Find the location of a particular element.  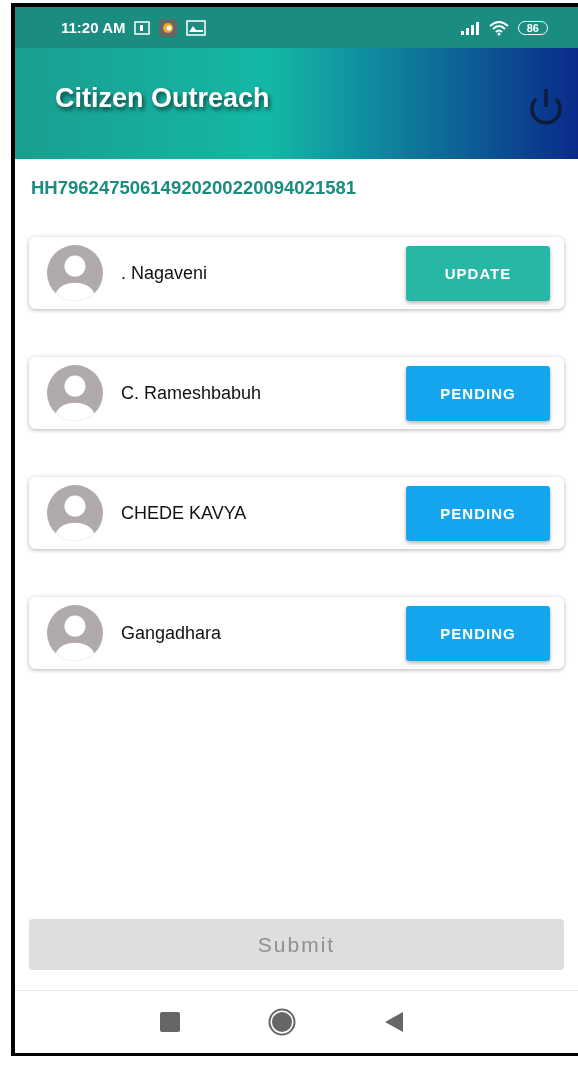

household-id: HH79624750614920200220094021581 is located at coordinates (194, 188).